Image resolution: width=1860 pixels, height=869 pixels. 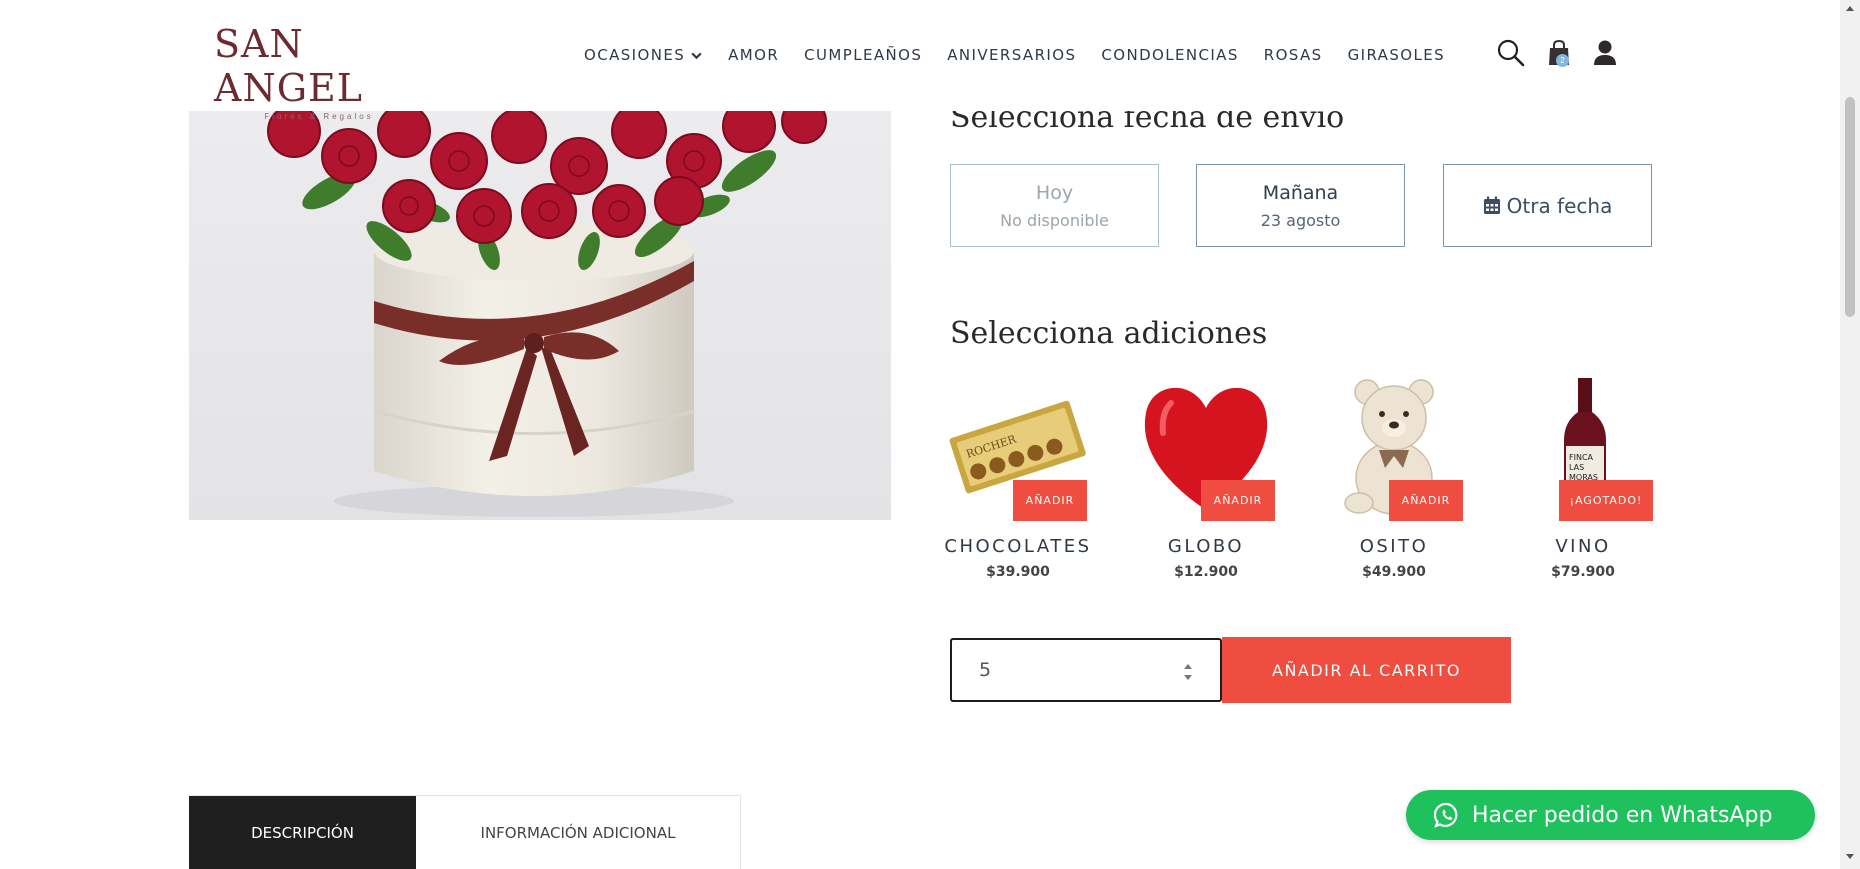 What do you see at coordinates (1018, 572) in the screenshot?
I see `addon-price: $39.900` at bounding box center [1018, 572].